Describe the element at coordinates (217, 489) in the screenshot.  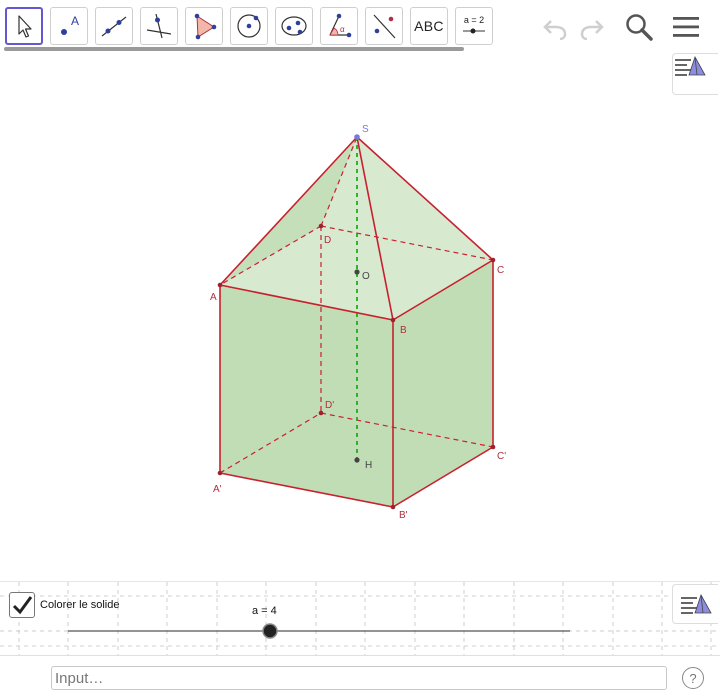
I see `label-A-prime: A'` at that location.